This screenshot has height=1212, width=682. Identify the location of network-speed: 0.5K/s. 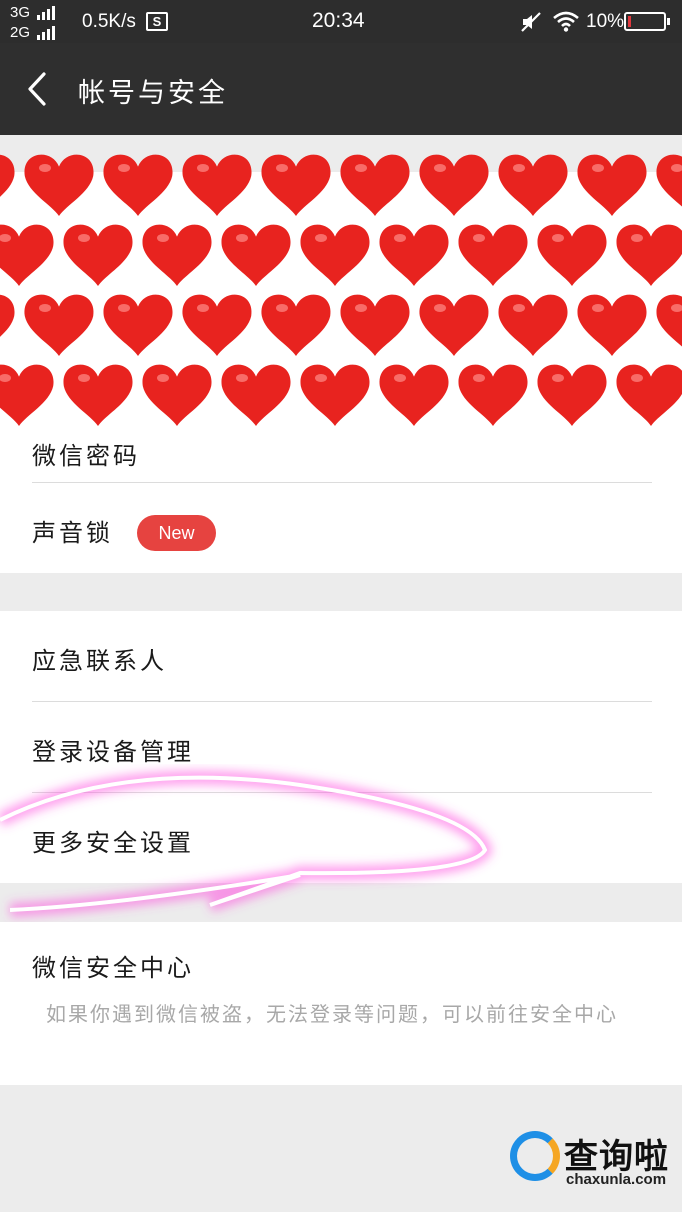
(109, 21).